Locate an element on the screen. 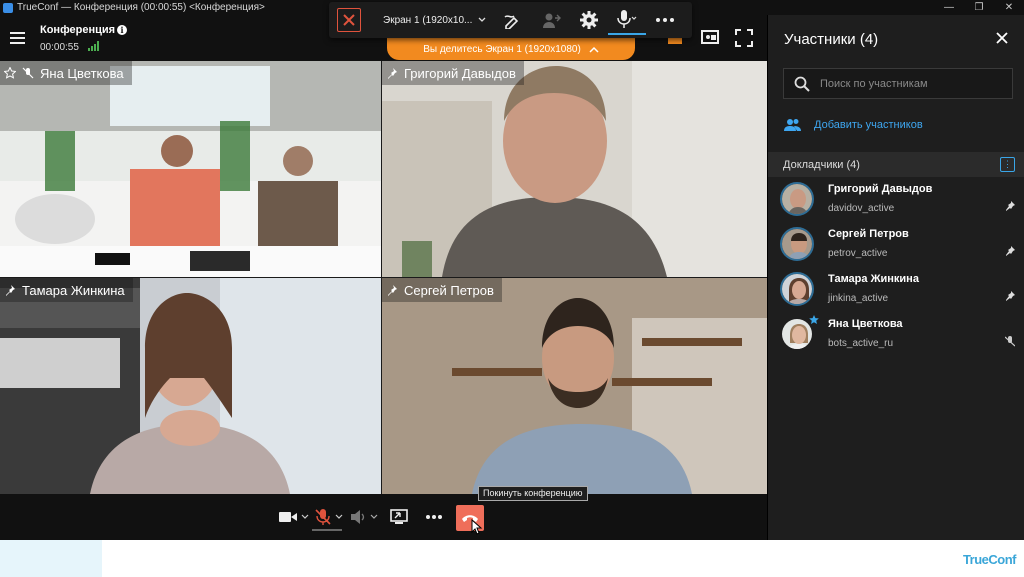  microphone-button is located at coordinates (627, 20).